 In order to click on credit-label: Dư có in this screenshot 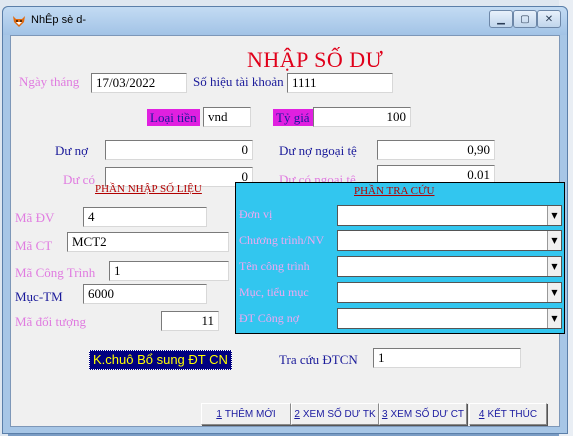, I will do `click(79, 179)`.